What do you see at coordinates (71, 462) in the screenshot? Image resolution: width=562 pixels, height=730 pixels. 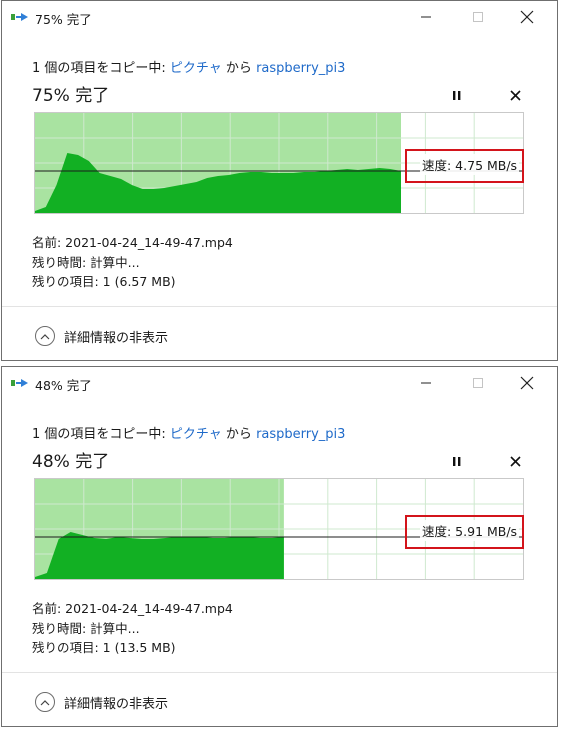 I see `progress-heading: 48% 完了` at bounding box center [71, 462].